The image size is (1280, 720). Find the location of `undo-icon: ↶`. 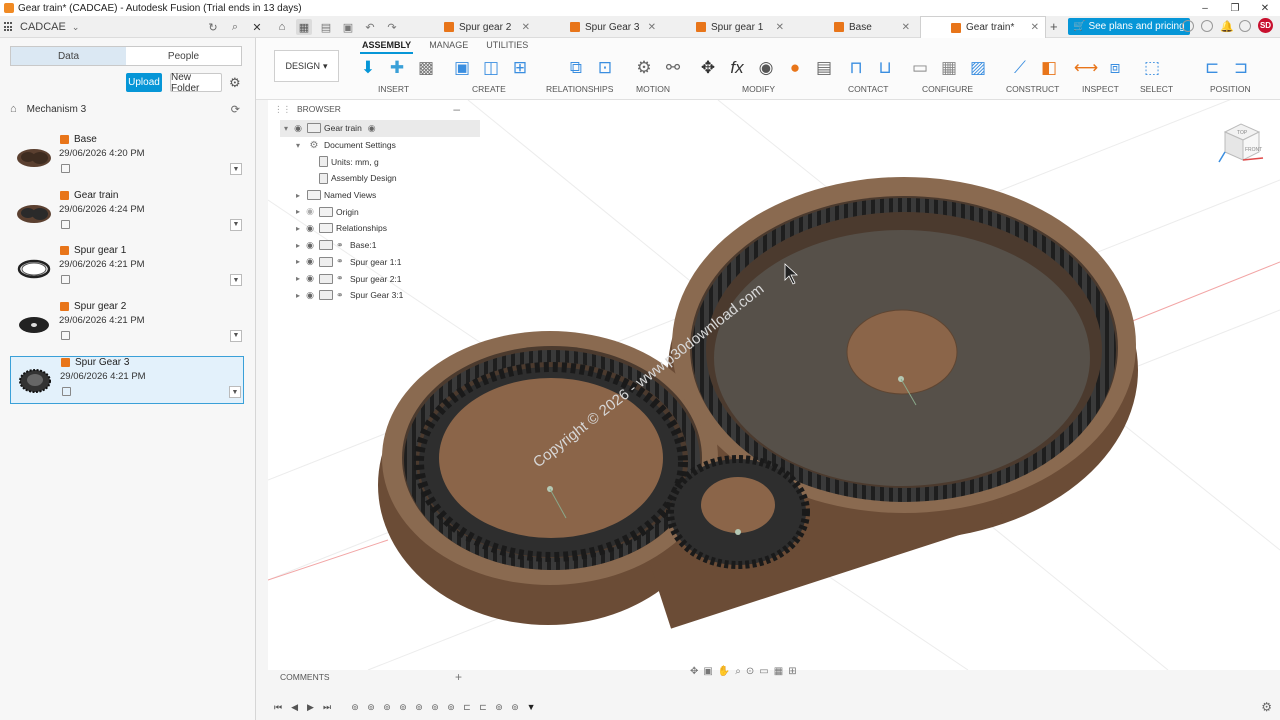

undo-icon: ↶ is located at coordinates (370, 27).